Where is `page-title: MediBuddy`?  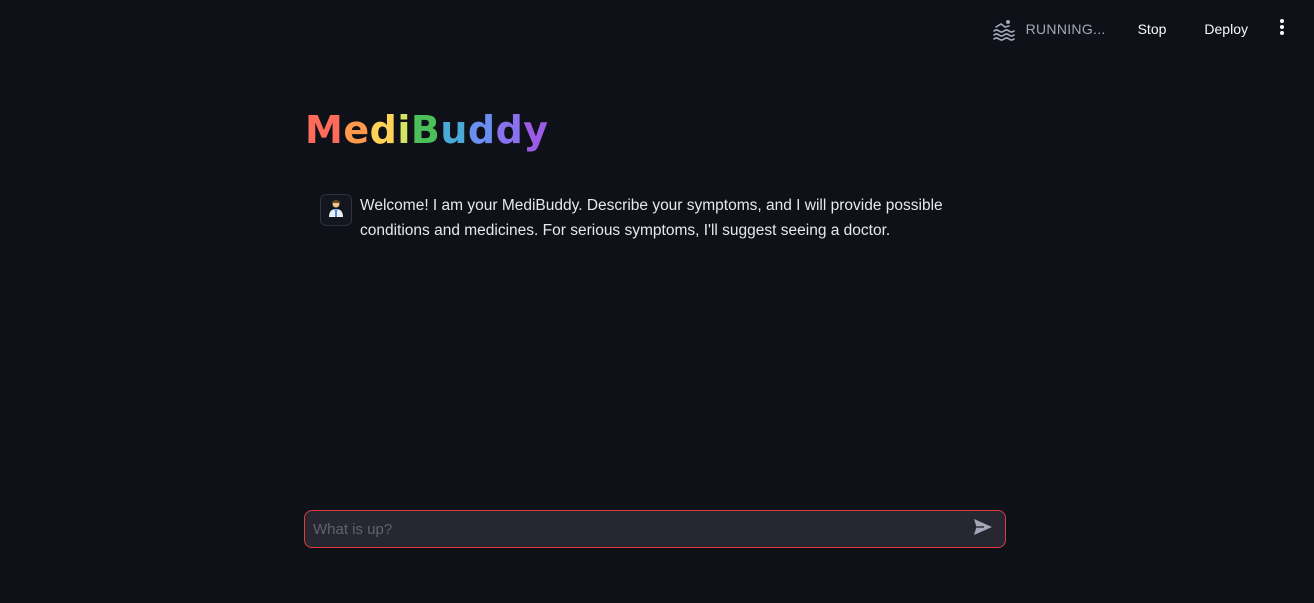
page-title: MediBuddy is located at coordinates (427, 130).